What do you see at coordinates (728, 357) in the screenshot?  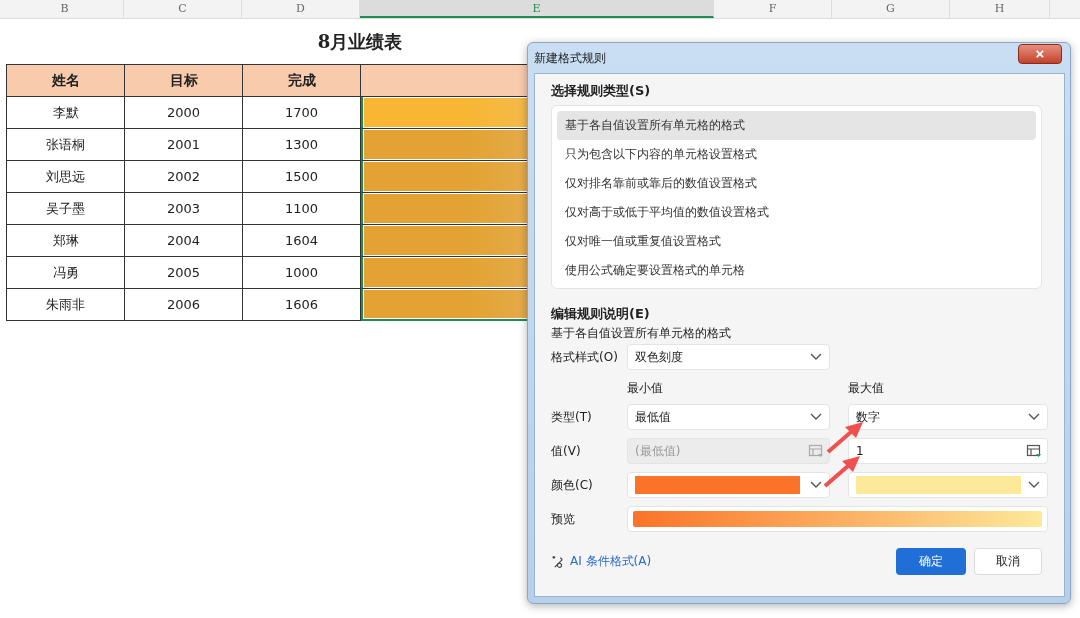 I see `style-dropdown: 双色刻度` at bounding box center [728, 357].